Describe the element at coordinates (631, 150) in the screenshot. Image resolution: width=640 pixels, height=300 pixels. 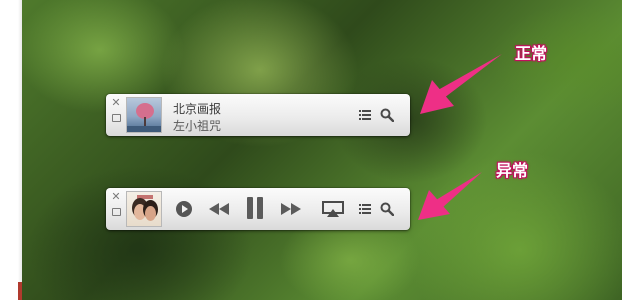
I see `right-margin` at that location.